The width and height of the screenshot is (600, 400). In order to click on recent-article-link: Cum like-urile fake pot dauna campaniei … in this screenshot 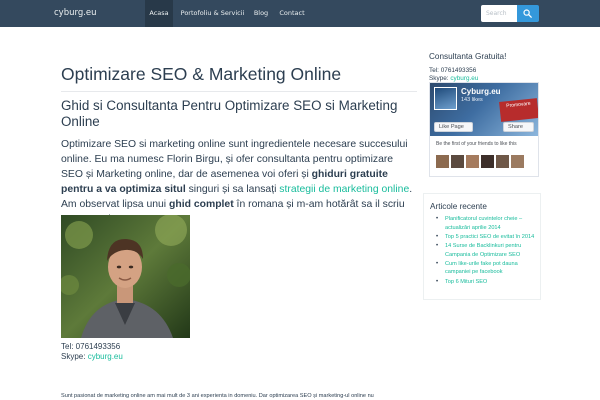, I will do `click(484, 268)`.